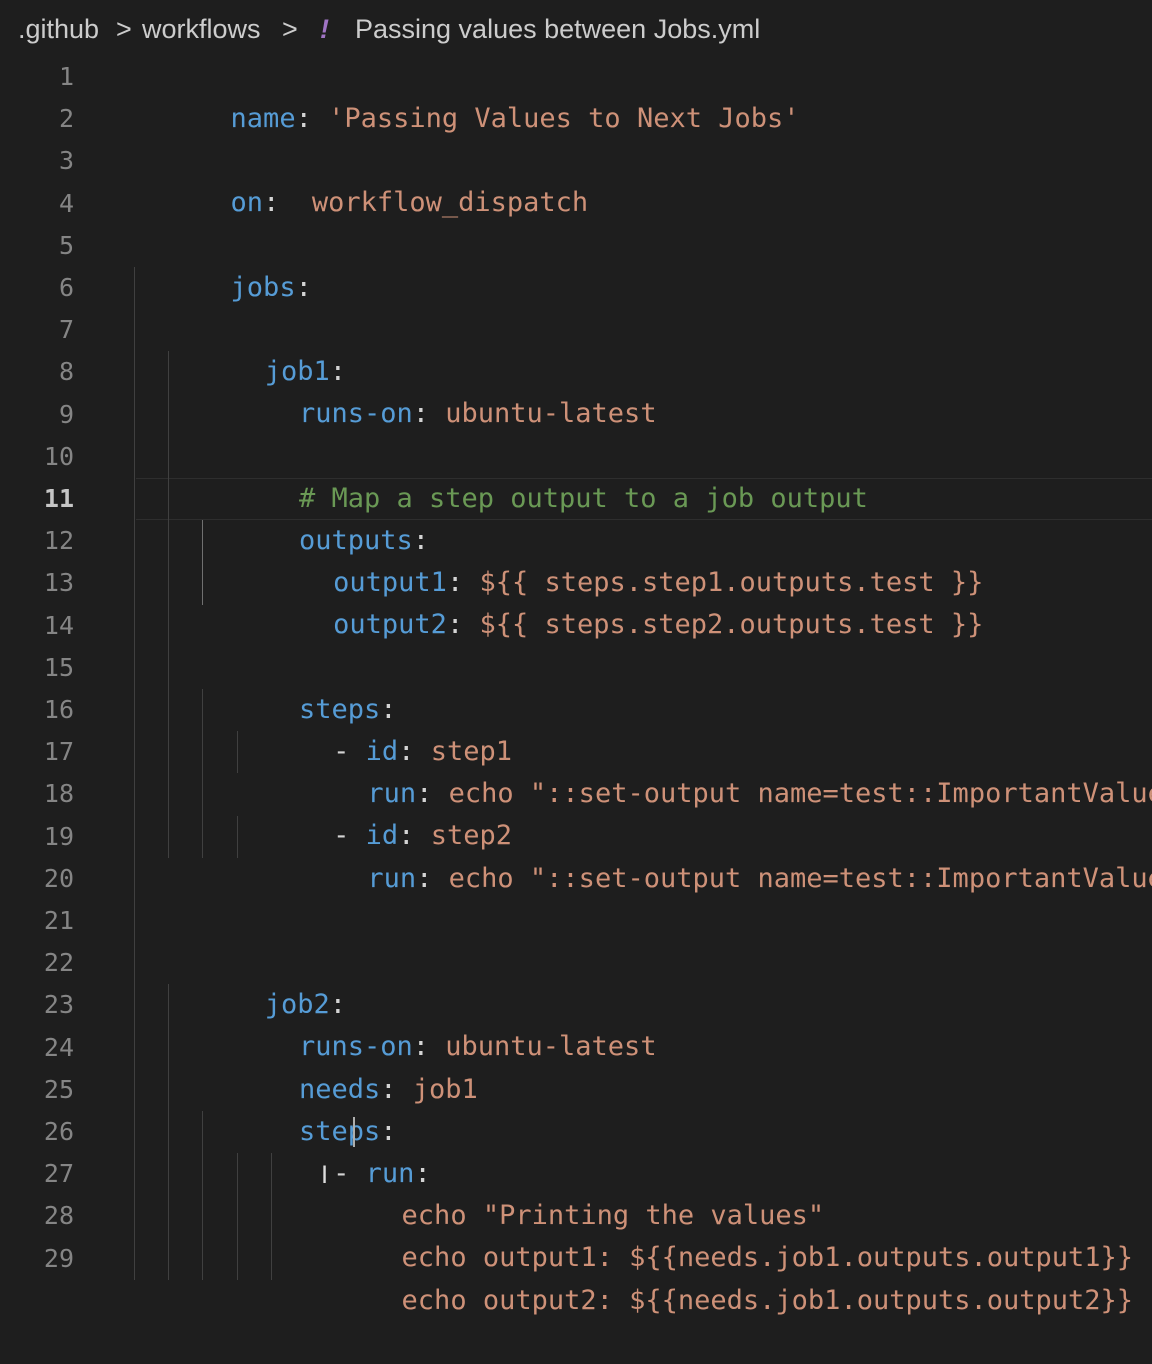 The width and height of the screenshot is (1152, 1364). Describe the element at coordinates (564, 1192) in the screenshot. I see `code-line: echo "Printing the values"` at that location.